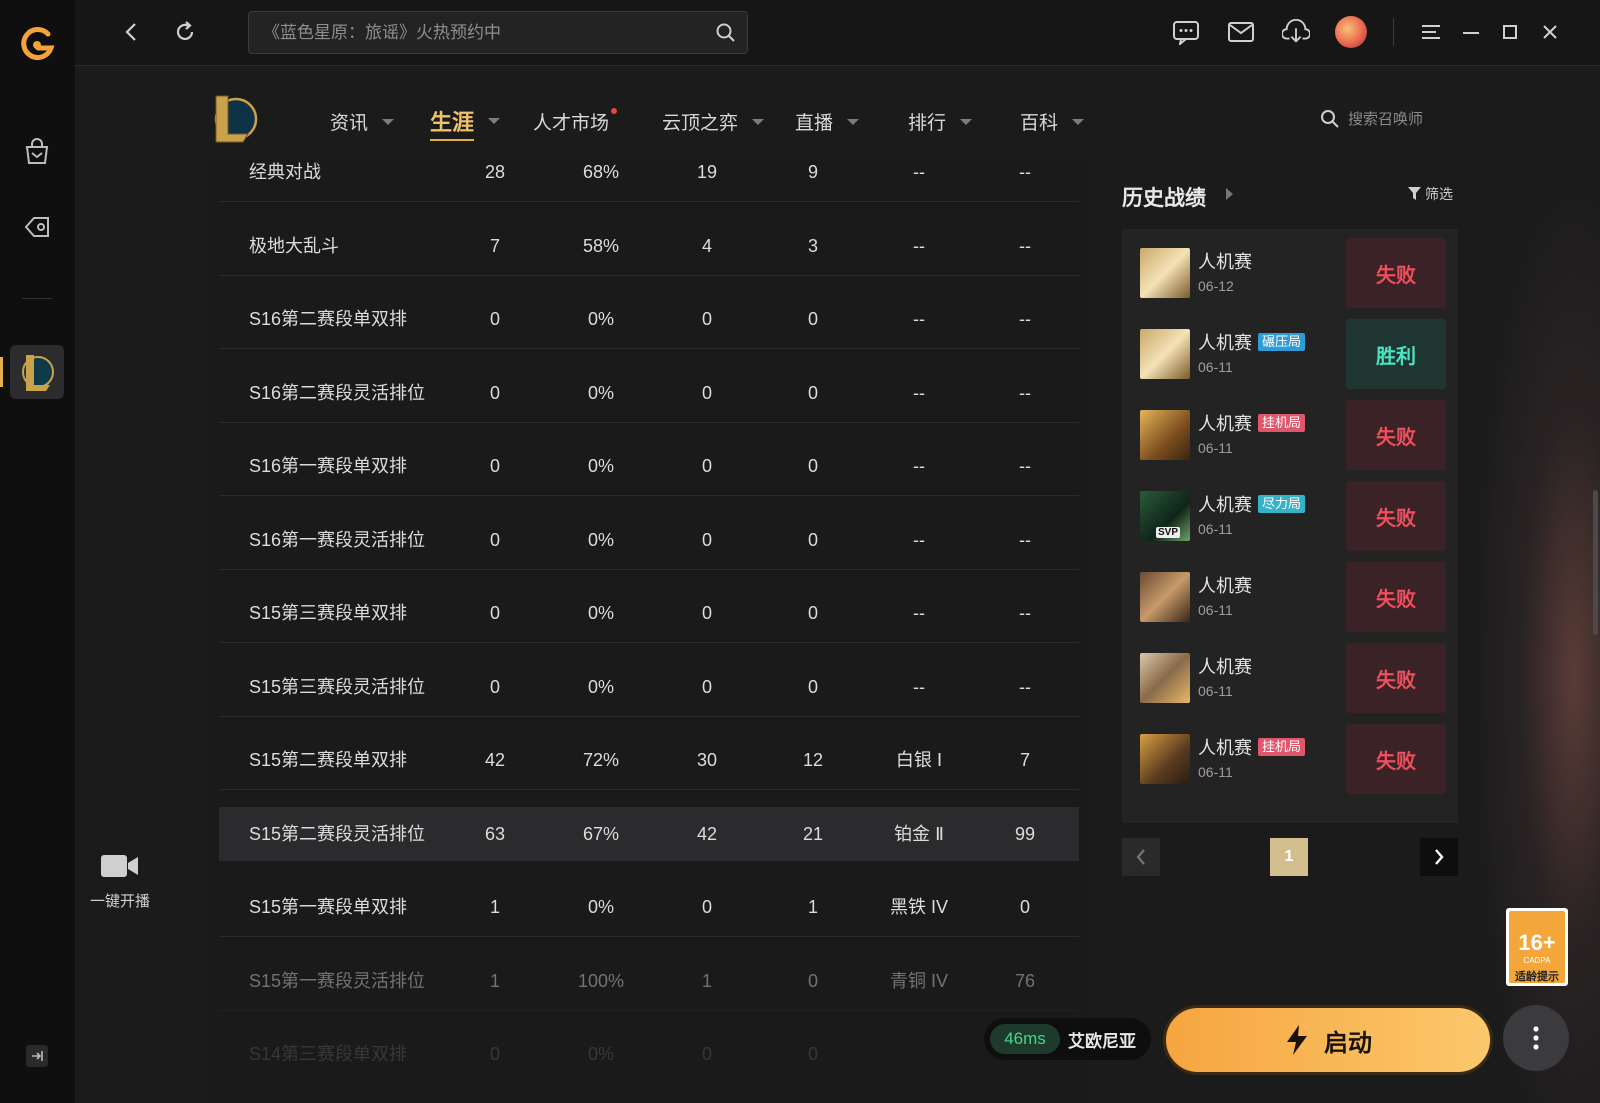 The image size is (1600, 1103). I want to click on nav-ranking: 排行, so click(940, 121).